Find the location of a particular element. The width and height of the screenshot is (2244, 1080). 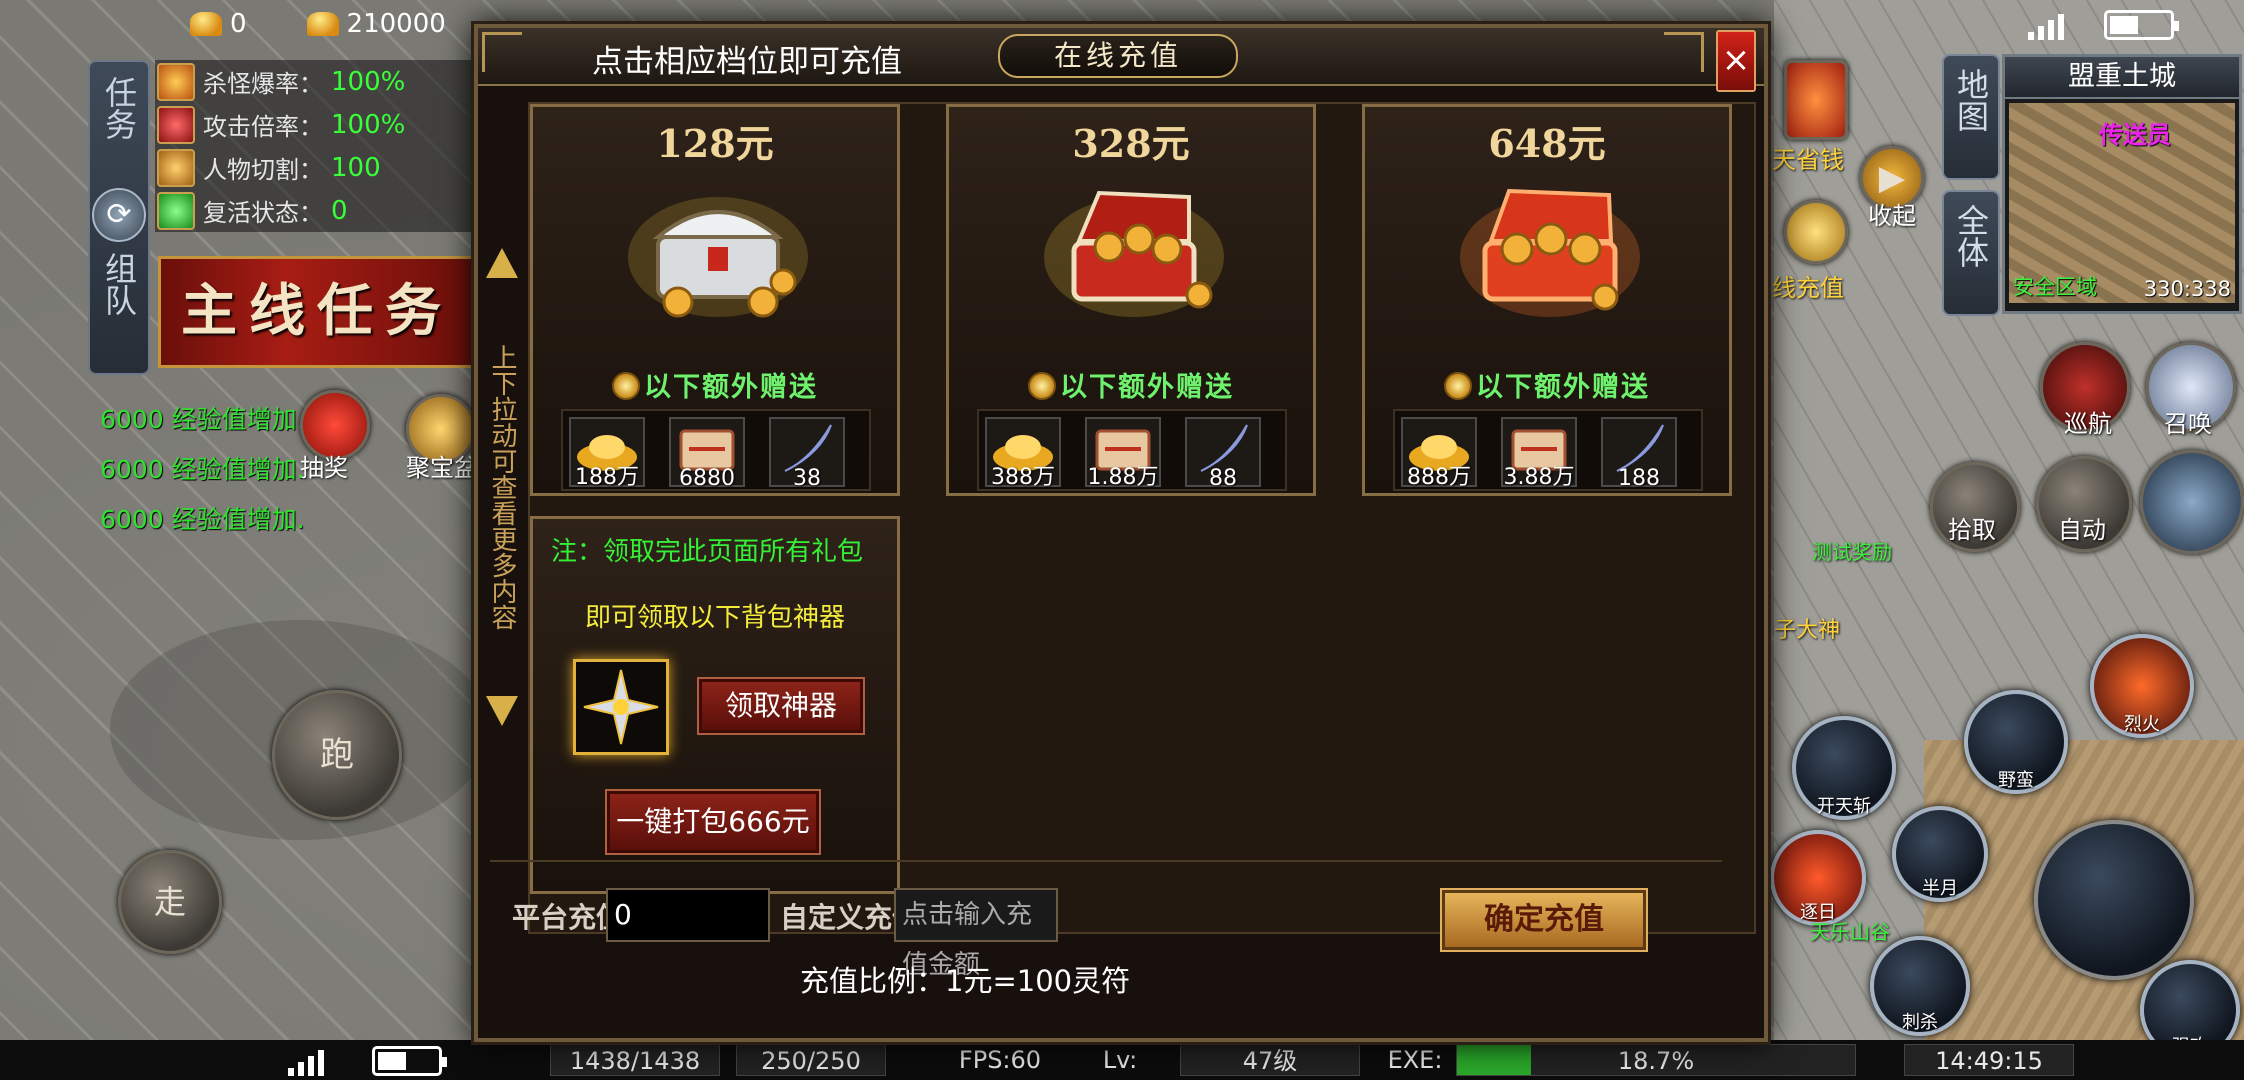

tab-map: 地图 is located at coordinates (1971, 117).